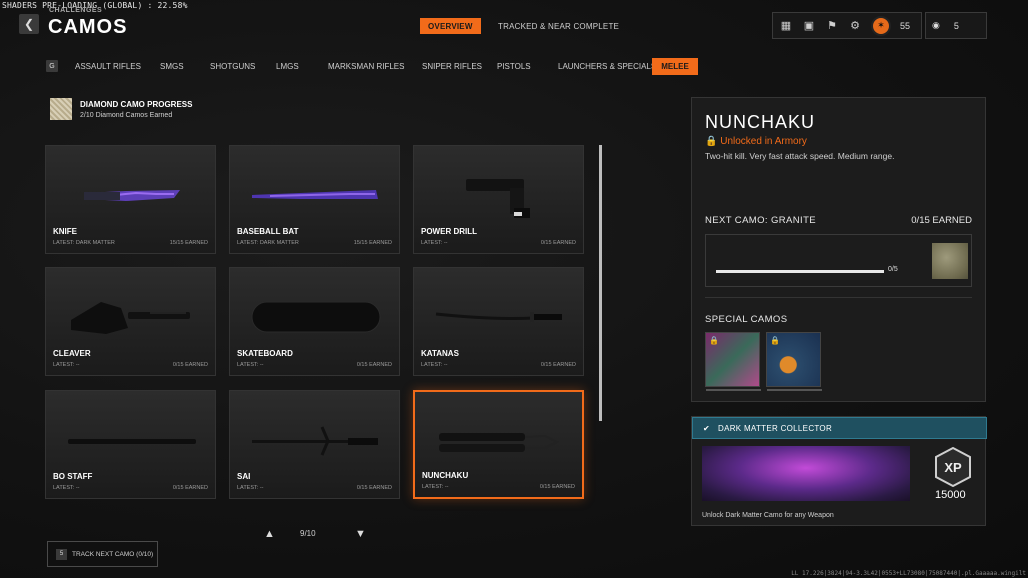  I want to click on tab-overview: OVERVIEW, so click(450, 26).